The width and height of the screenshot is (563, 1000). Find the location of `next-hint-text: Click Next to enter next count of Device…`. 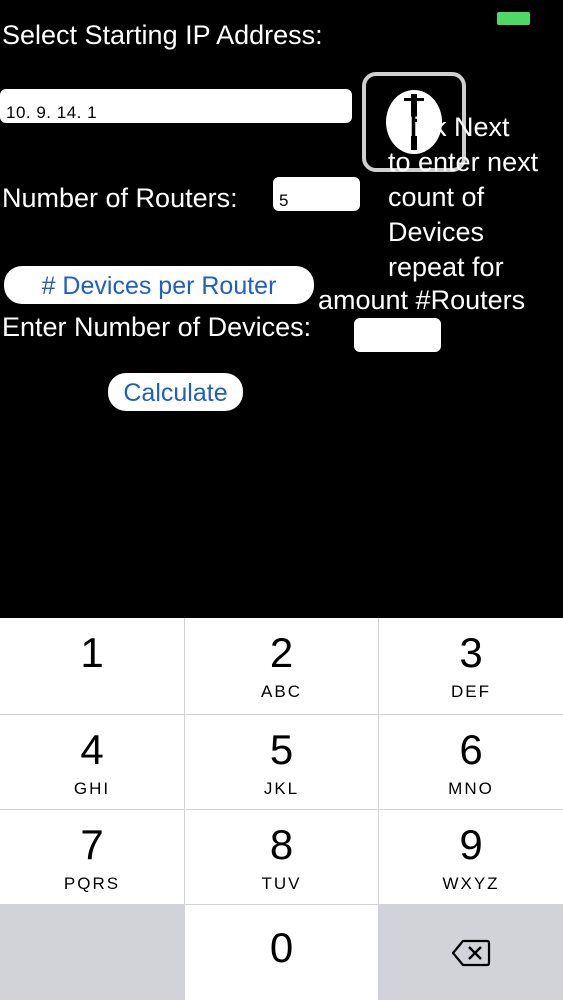

next-hint-text: Click Next to enter next count of Device… is located at coordinates (463, 197).